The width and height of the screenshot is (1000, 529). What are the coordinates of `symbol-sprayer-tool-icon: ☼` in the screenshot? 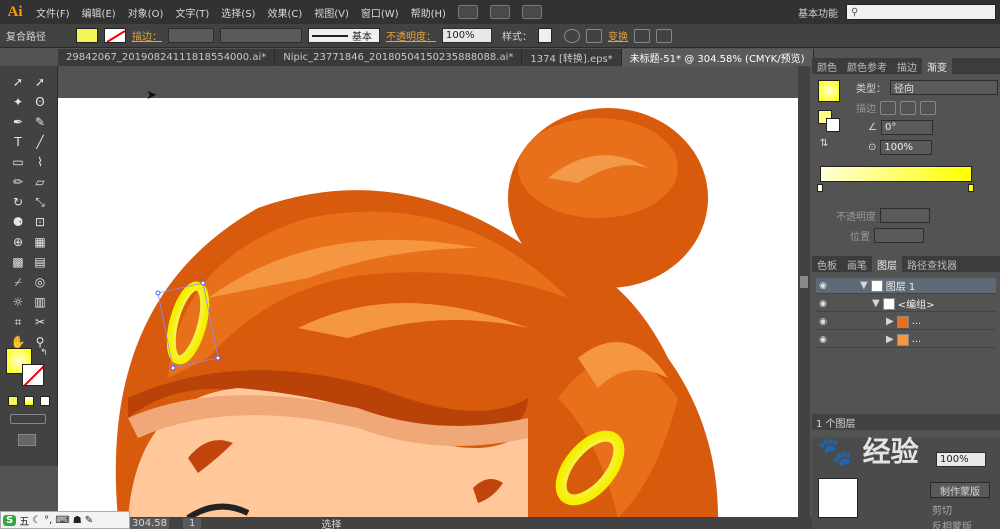 It's located at (18, 302).